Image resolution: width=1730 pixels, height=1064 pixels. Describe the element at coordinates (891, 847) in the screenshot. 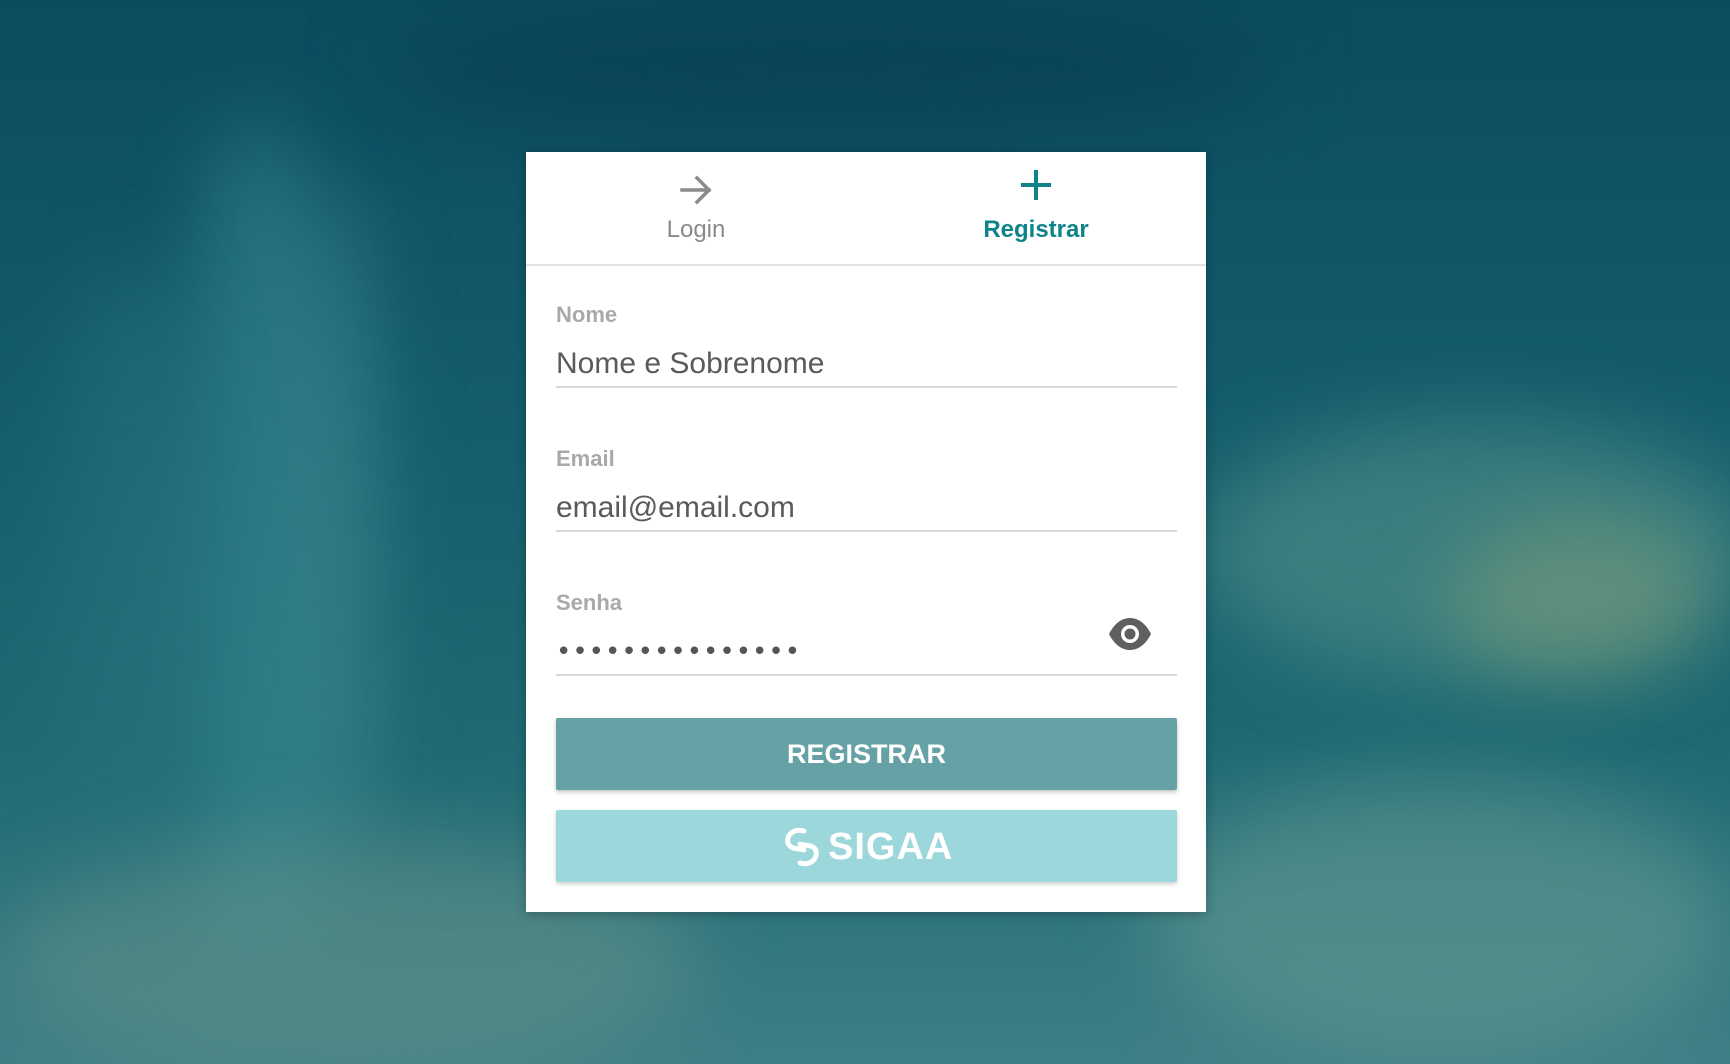

I see `sigaa-label: SIGAA` at that location.